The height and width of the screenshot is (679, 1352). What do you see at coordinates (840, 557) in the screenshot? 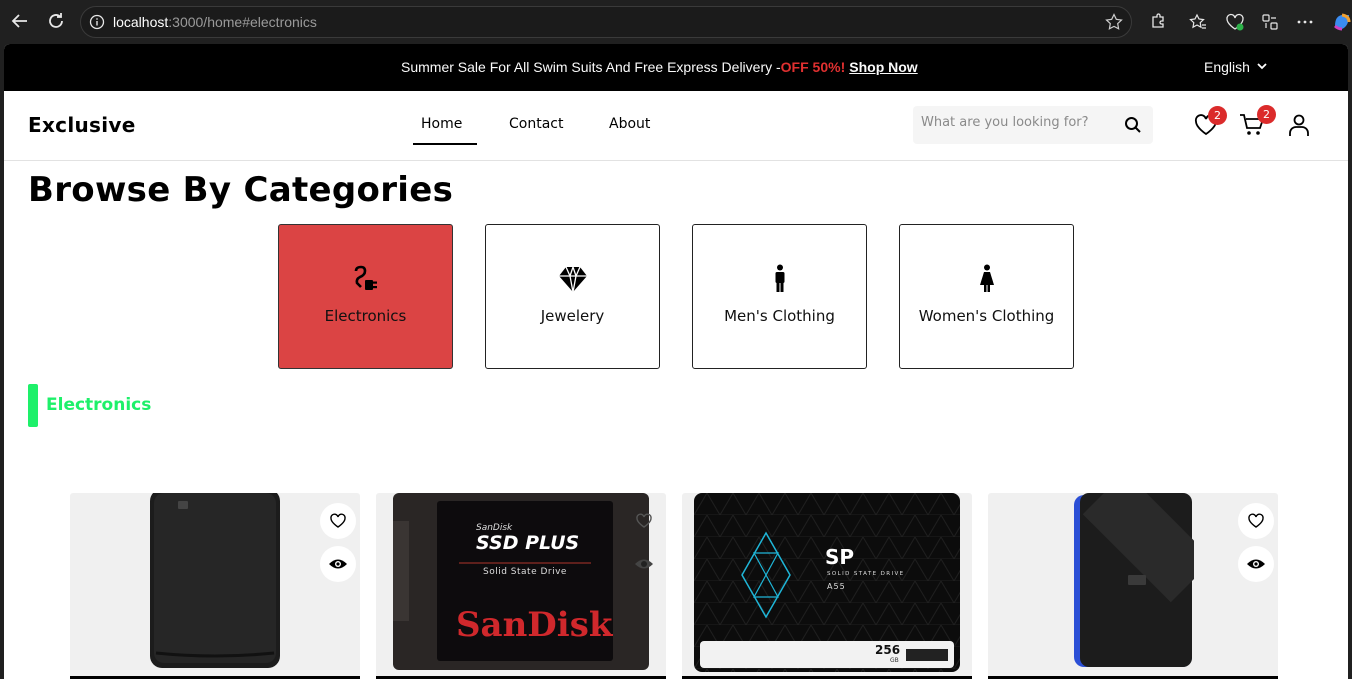
I see `brand-logo: SP` at bounding box center [840, 557].